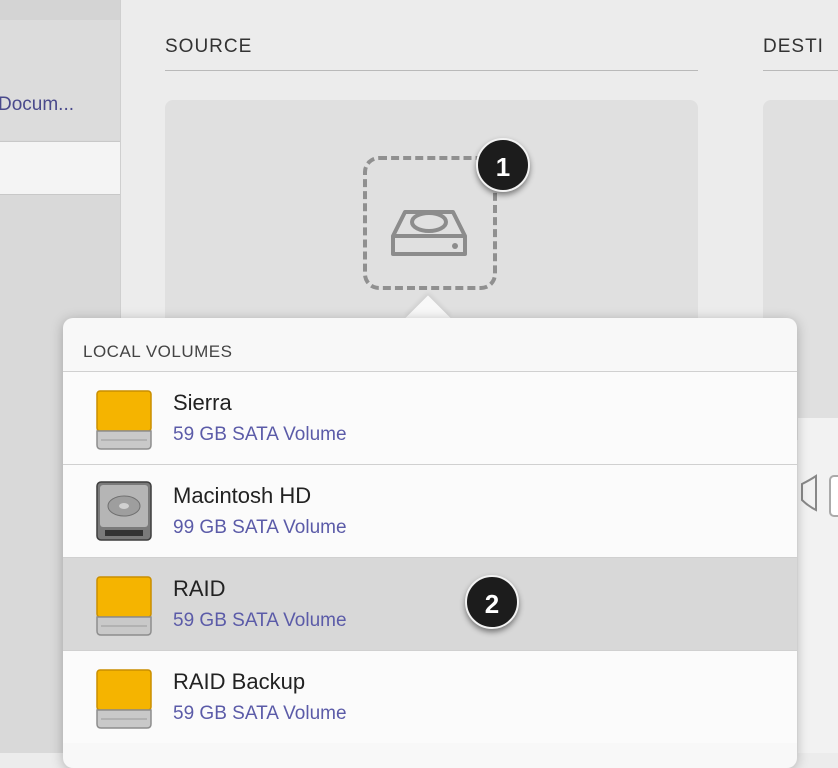 The image size is (838, 768). What do you see at coordinates (819, 495) in the screenshot?
I see `shield-icon` at bounding box center [819, 495].